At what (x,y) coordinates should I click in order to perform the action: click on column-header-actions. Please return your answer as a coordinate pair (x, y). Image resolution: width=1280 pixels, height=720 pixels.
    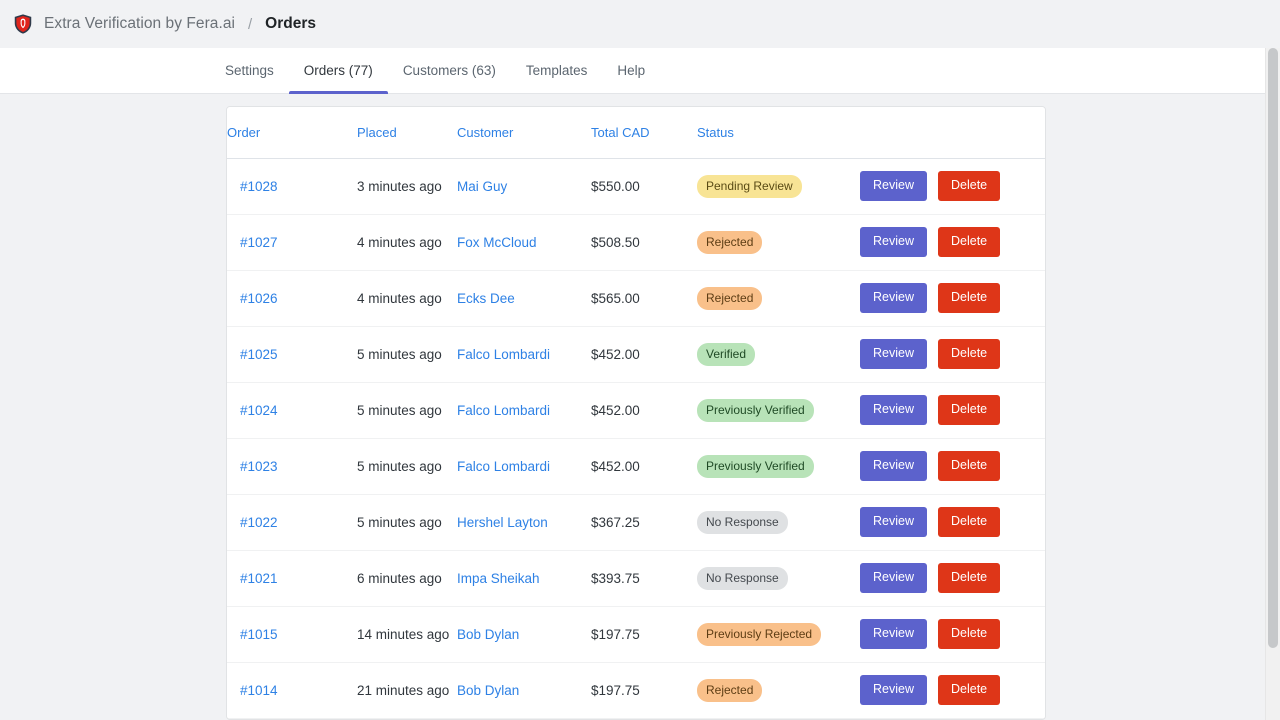
    Looking at the image, I should click on (952, 133).